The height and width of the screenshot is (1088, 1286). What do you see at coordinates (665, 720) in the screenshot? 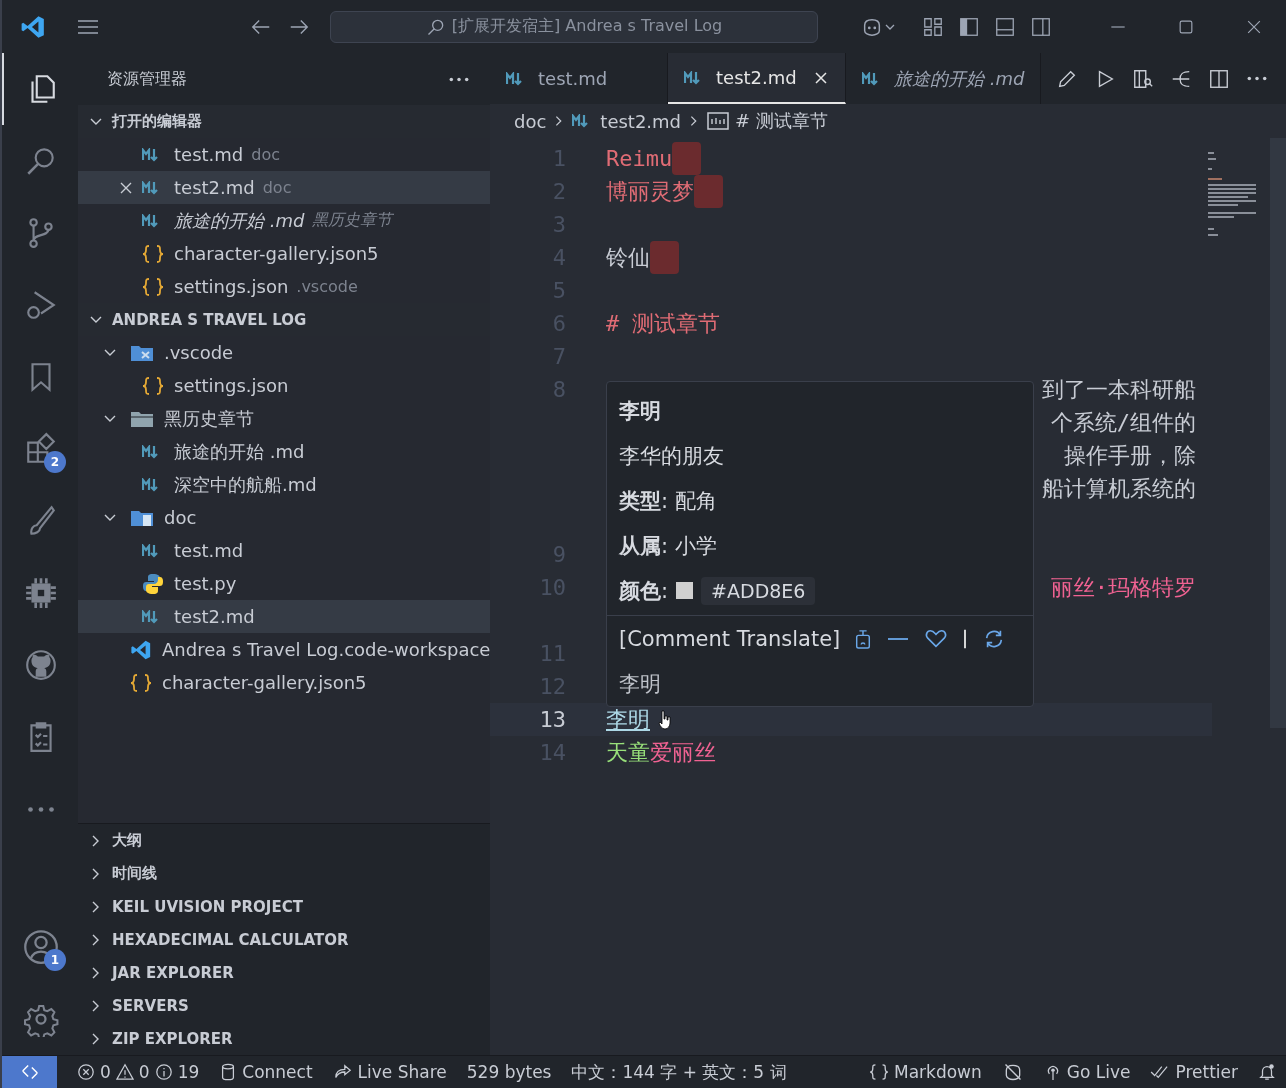
I see `pointer-cursor-icon` at bounding box center [665, 720].